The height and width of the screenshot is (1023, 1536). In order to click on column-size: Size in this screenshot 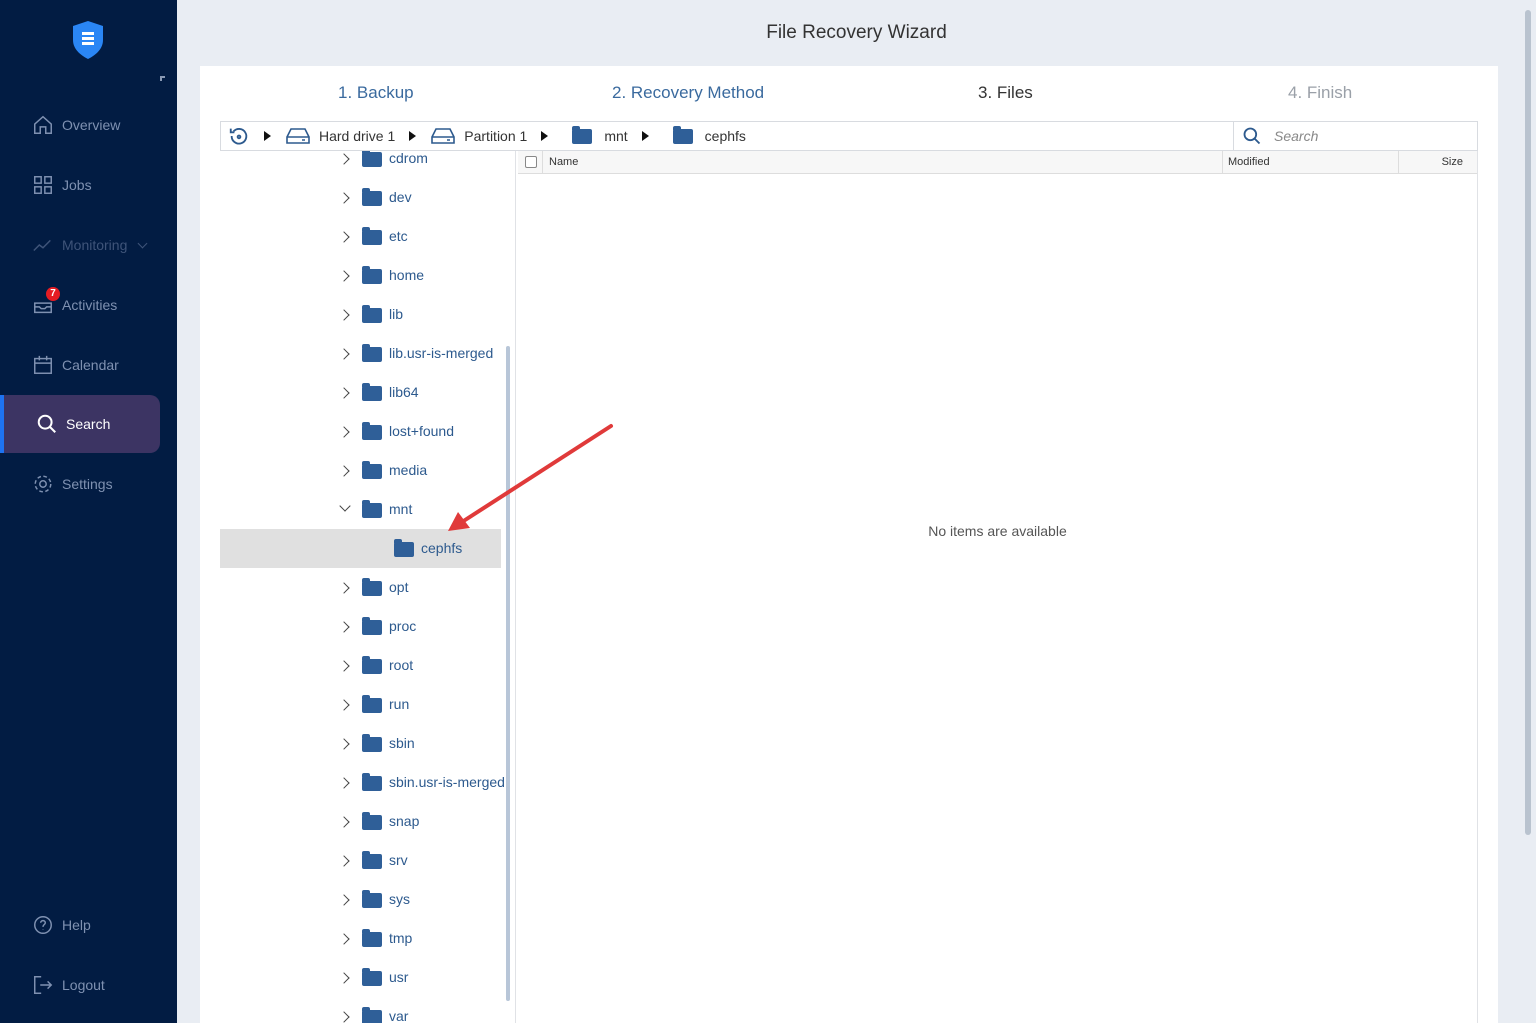, I will do `click(1452, 162)`.